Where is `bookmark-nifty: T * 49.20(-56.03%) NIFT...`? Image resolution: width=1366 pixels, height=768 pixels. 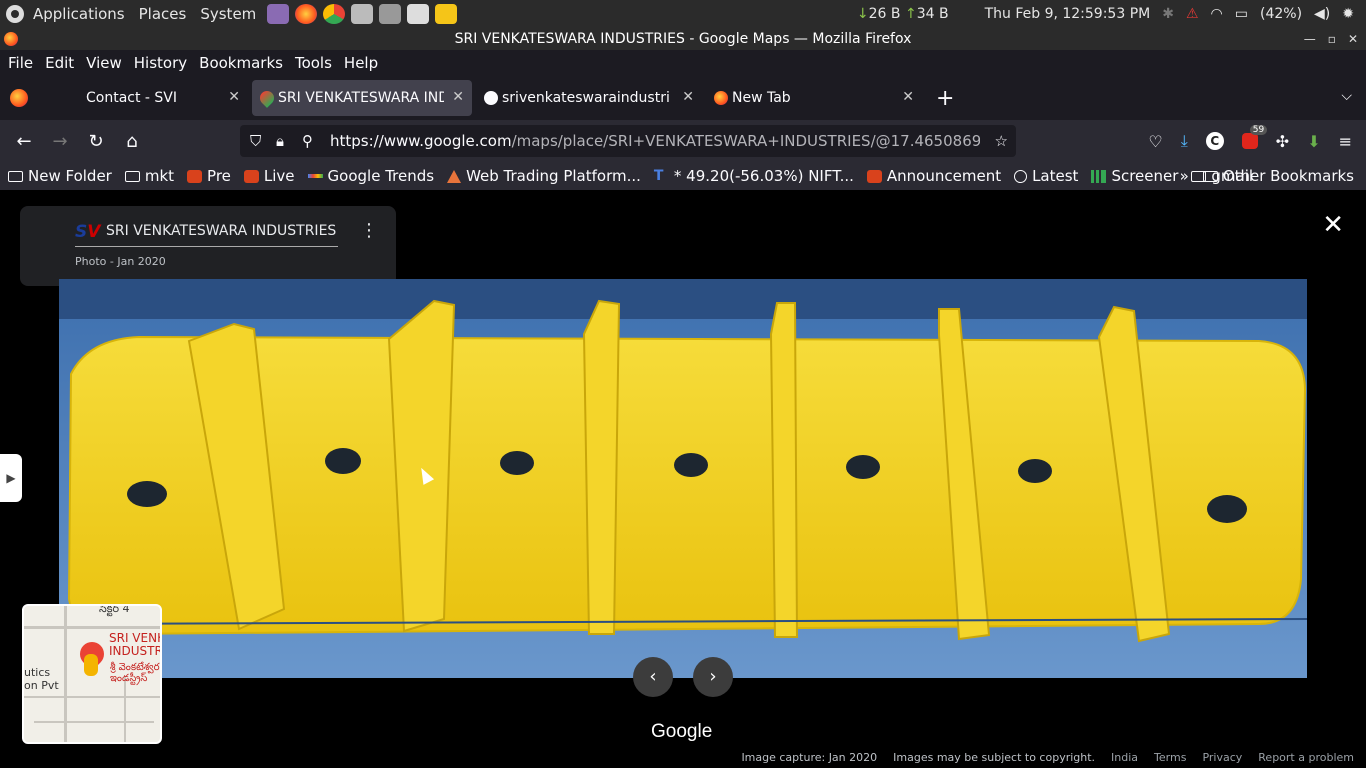
bookmark-nifty: T * 49.20(-56.03%) NIFT... is located at coordinates (754, 176).